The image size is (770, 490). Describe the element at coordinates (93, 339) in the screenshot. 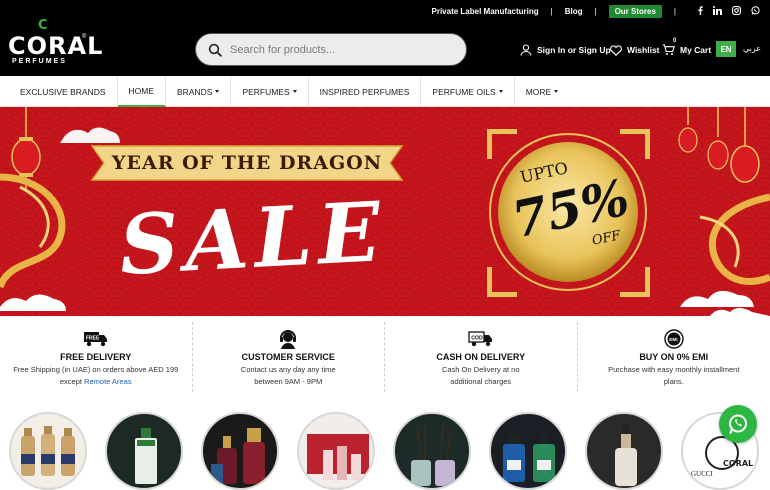

I see `svg-text: FREE` at that location.